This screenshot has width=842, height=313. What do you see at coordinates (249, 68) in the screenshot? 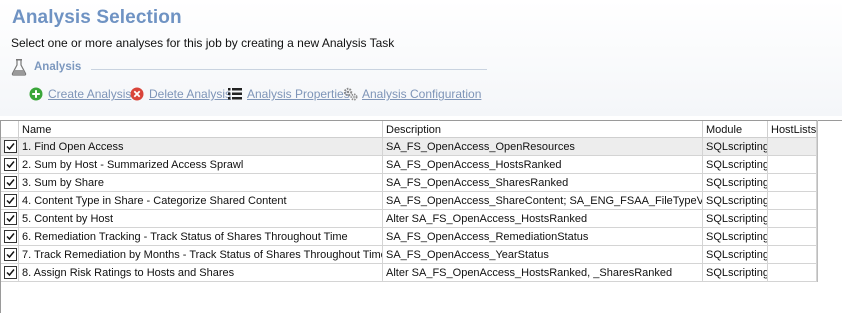
I see `analysis-section-header: Analysis` at bounding box center [249, 68].